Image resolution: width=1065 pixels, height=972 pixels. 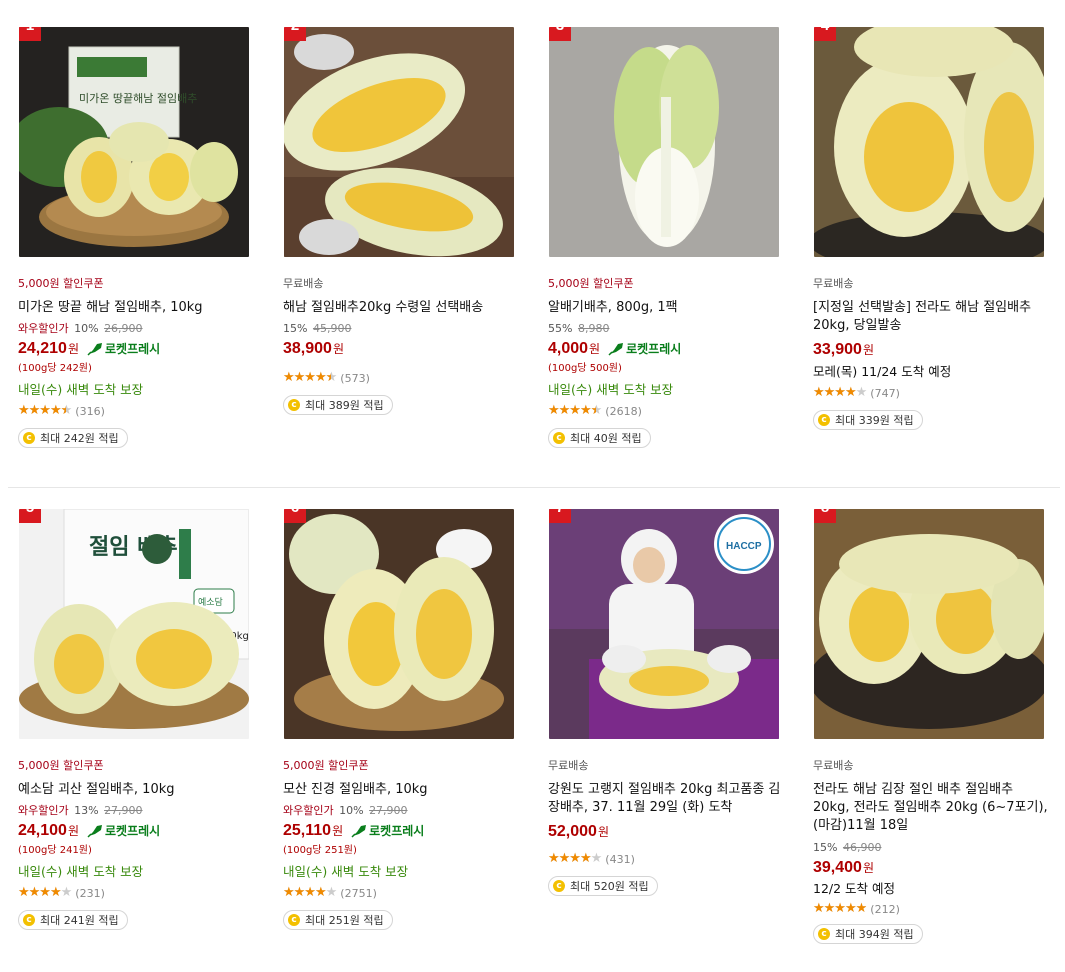 I want to click on rocket-icon, so click(x=94, y=349).